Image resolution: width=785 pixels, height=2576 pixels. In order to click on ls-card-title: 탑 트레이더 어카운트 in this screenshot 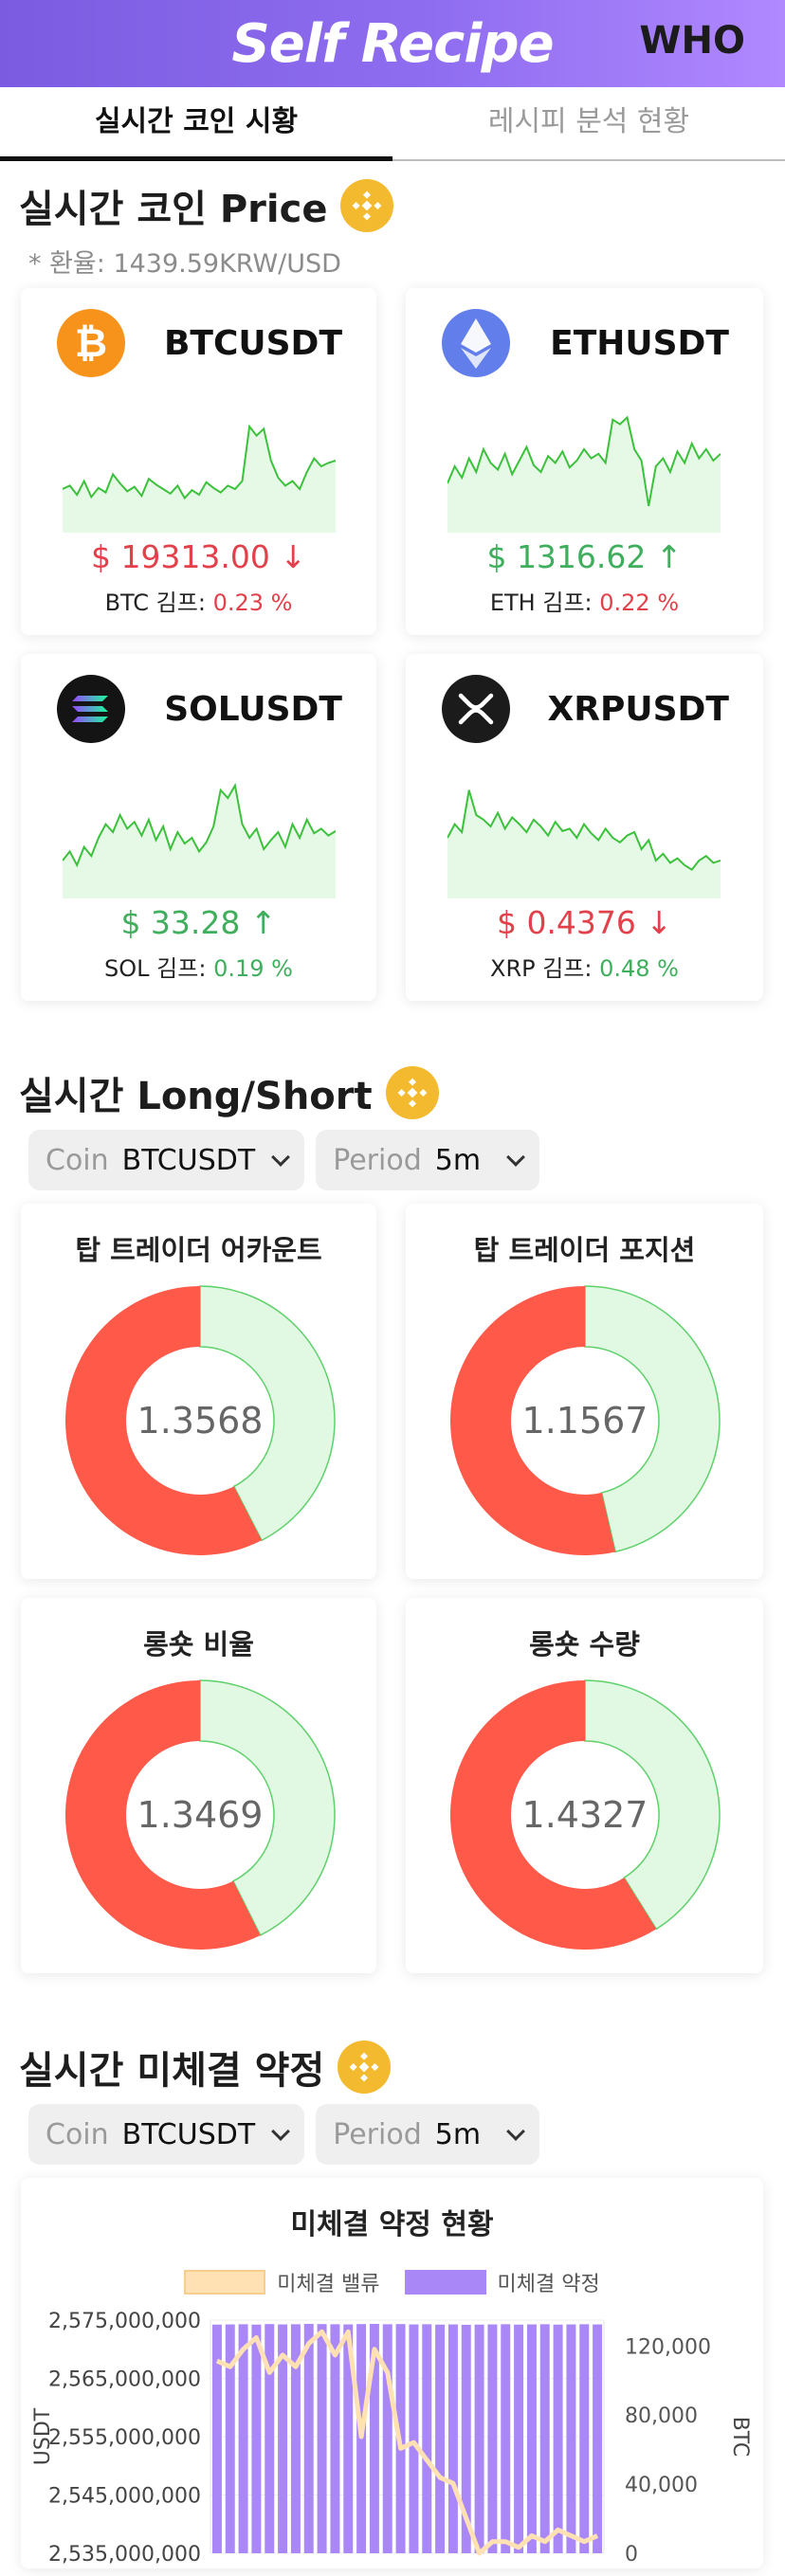, I will do `click(198, 1250)`.